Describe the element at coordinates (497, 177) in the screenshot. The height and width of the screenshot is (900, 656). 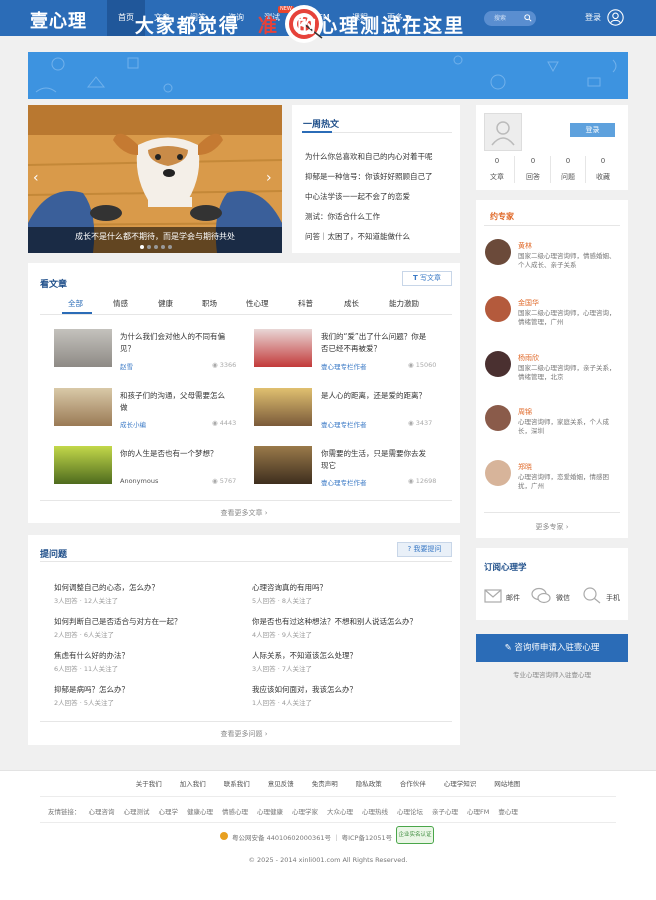
I see `stat-articles-label: 文章` at that location.